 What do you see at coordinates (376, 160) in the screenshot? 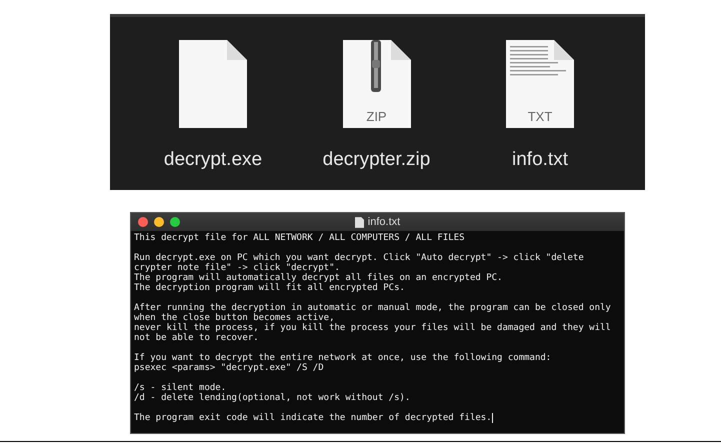
I see `file-name: decrypter.zip` at bounding box center [376, 160].